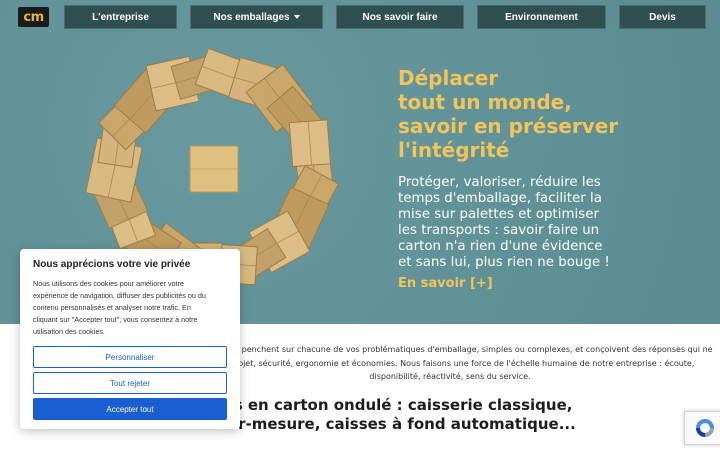  Describe the element at coordinates (485, 102) in the screenshot. I see `hero-title-line: tout un monde,` at that location.